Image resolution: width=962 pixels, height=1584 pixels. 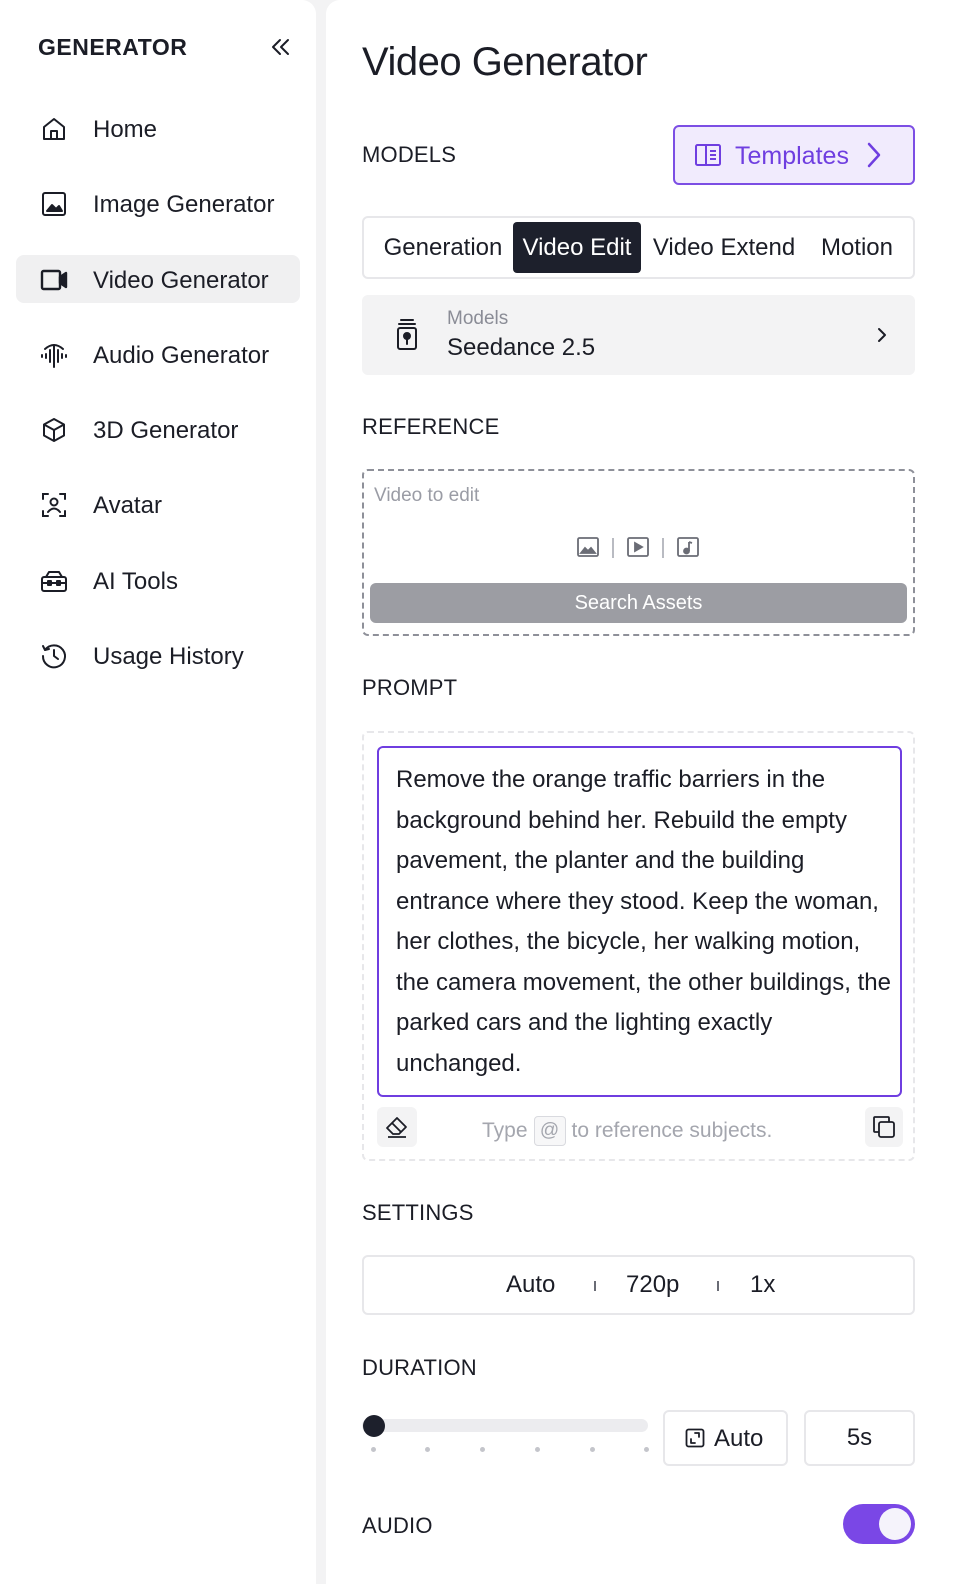 I want to click on duration-auto-label: Auto, so click(x=739, y=1438).